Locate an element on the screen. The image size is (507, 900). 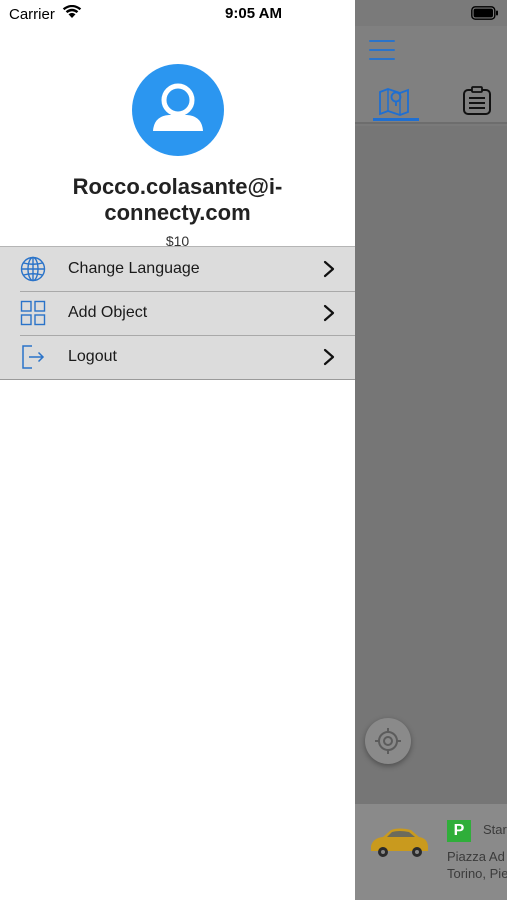
status-time: 9:05 AM is located at coordinates (253, 13).